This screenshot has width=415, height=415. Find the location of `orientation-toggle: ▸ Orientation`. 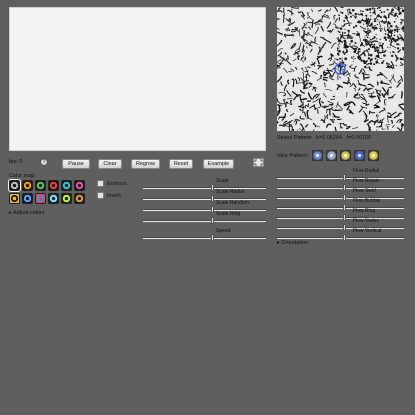

orientation-toggle: ▸ Orientation is located at coordinates (292, 243).